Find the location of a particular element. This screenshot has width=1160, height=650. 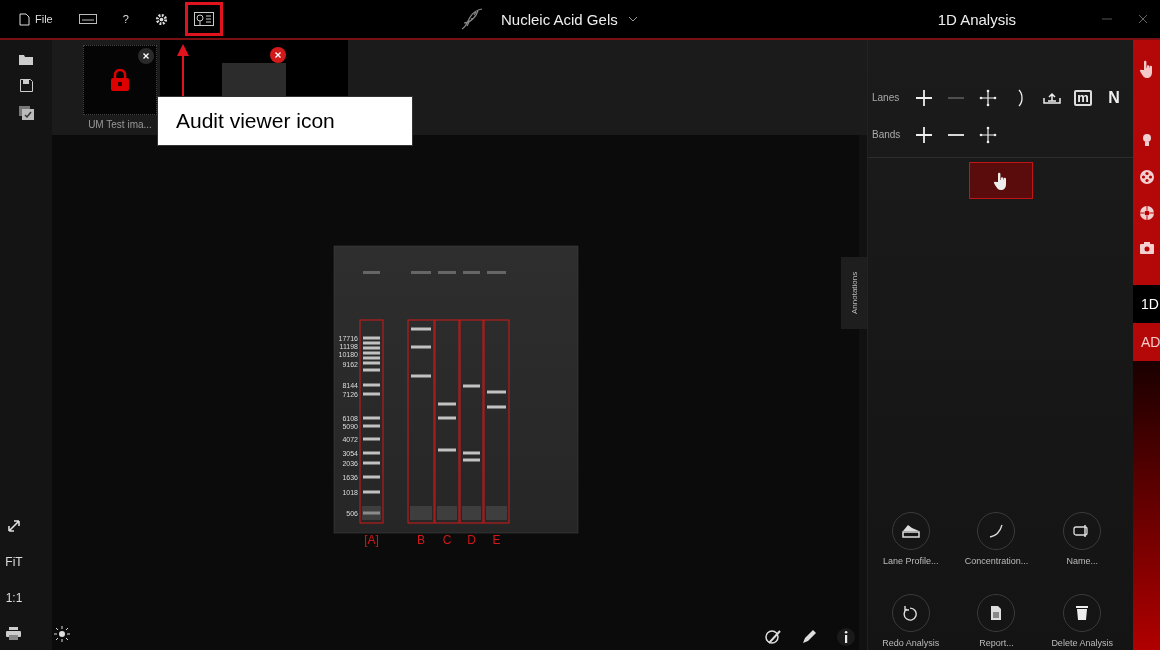

expand-icon is located at coordinates (14, 526).